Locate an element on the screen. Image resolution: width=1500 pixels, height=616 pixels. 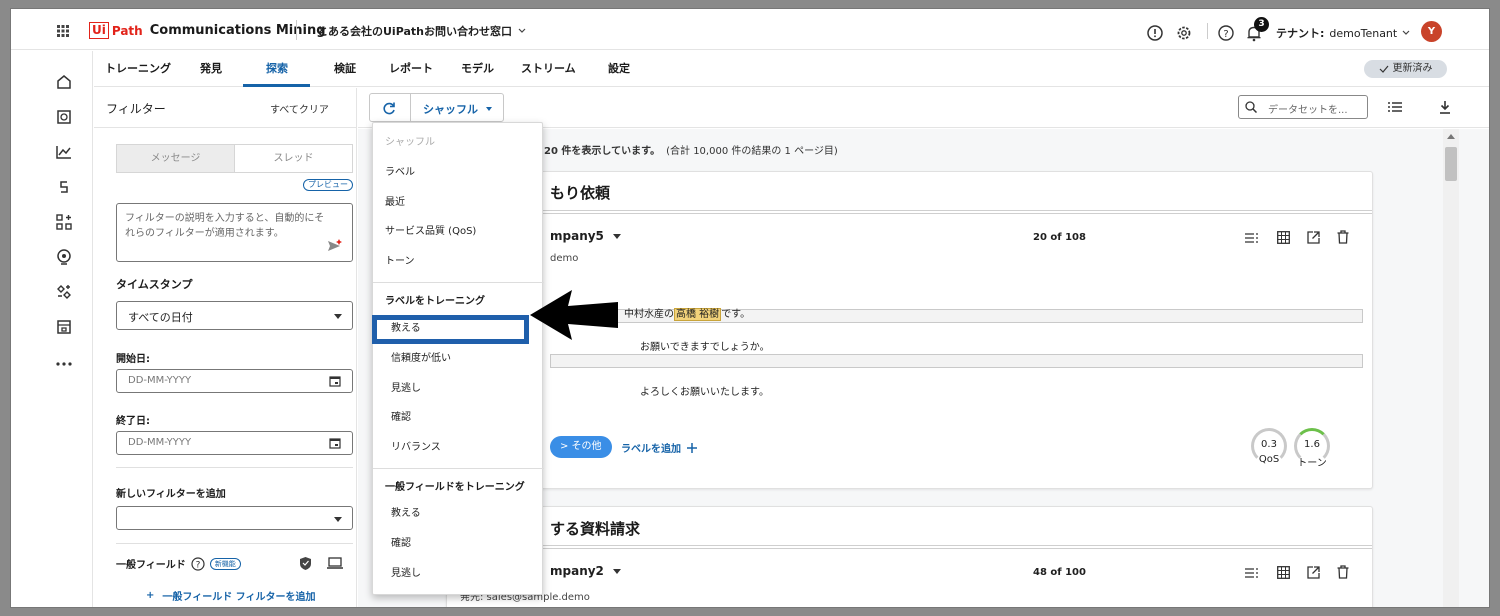
menu-item-label: ラベル is located at coordinates (458, 173).